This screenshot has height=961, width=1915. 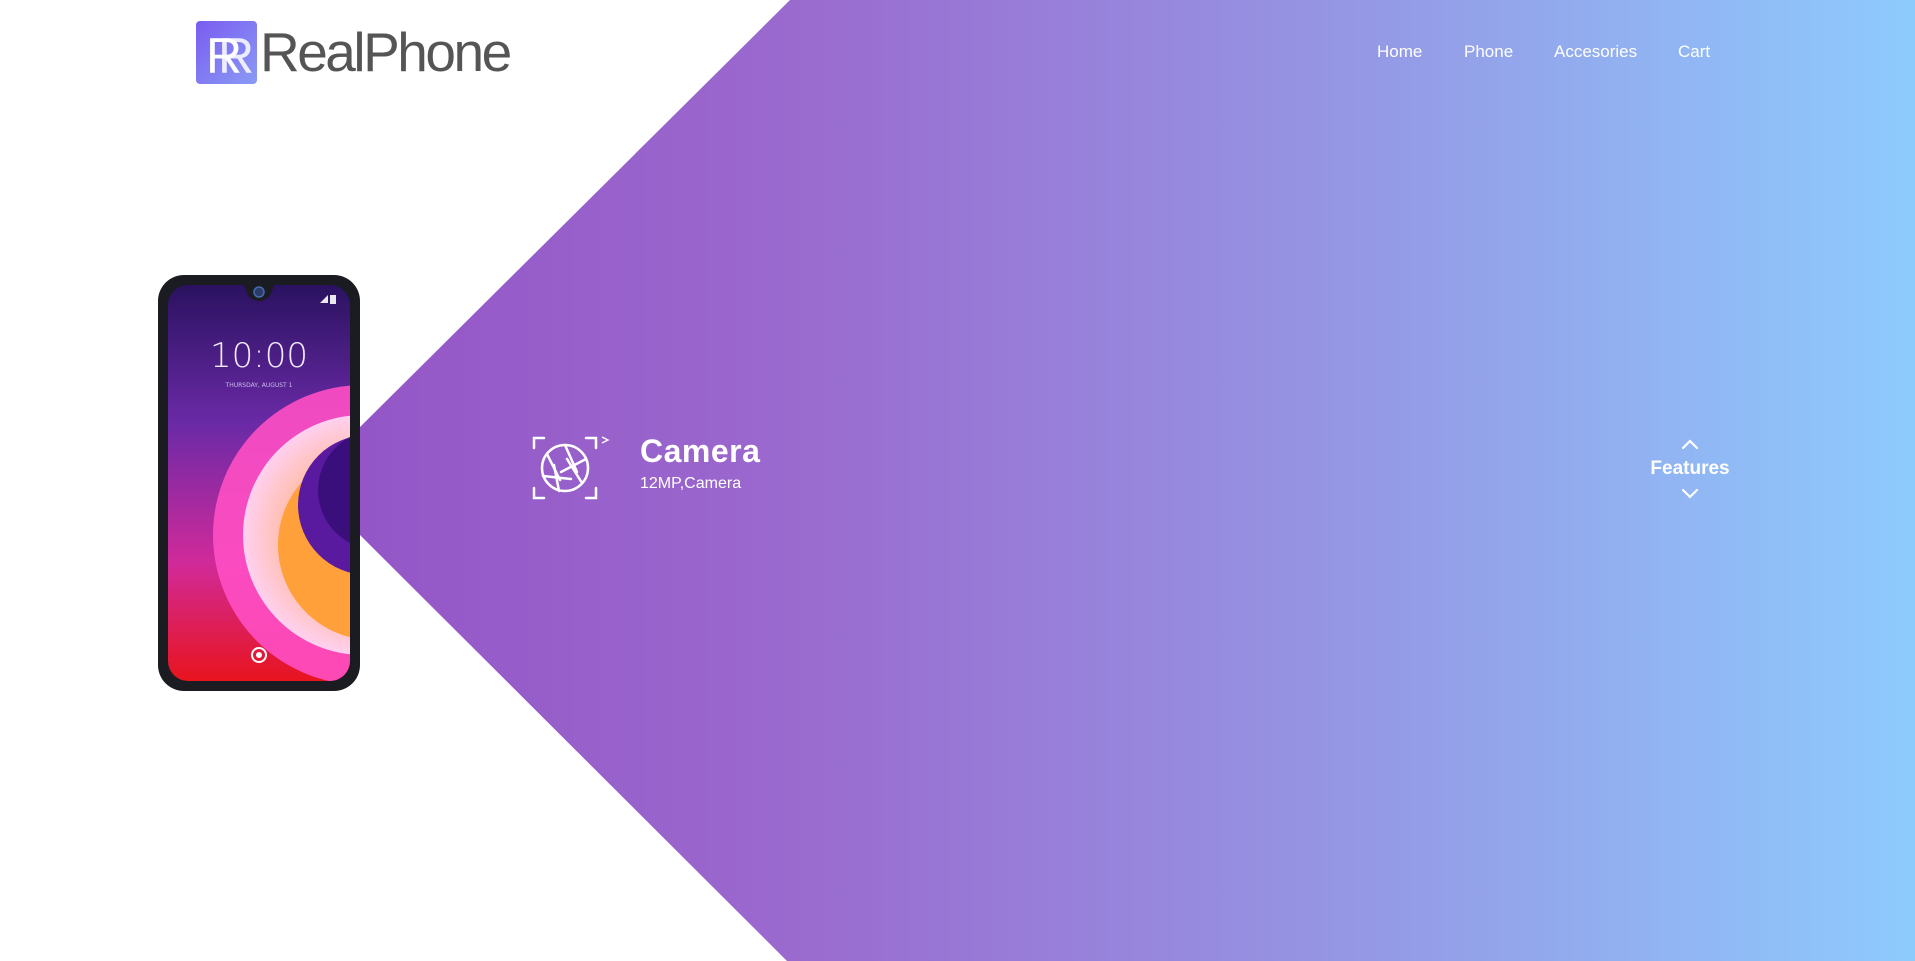 What do you see at coordinates (1690, 444) in the screenshot?
I see `chevron-up-icon` at bounding box center [1690, 444].